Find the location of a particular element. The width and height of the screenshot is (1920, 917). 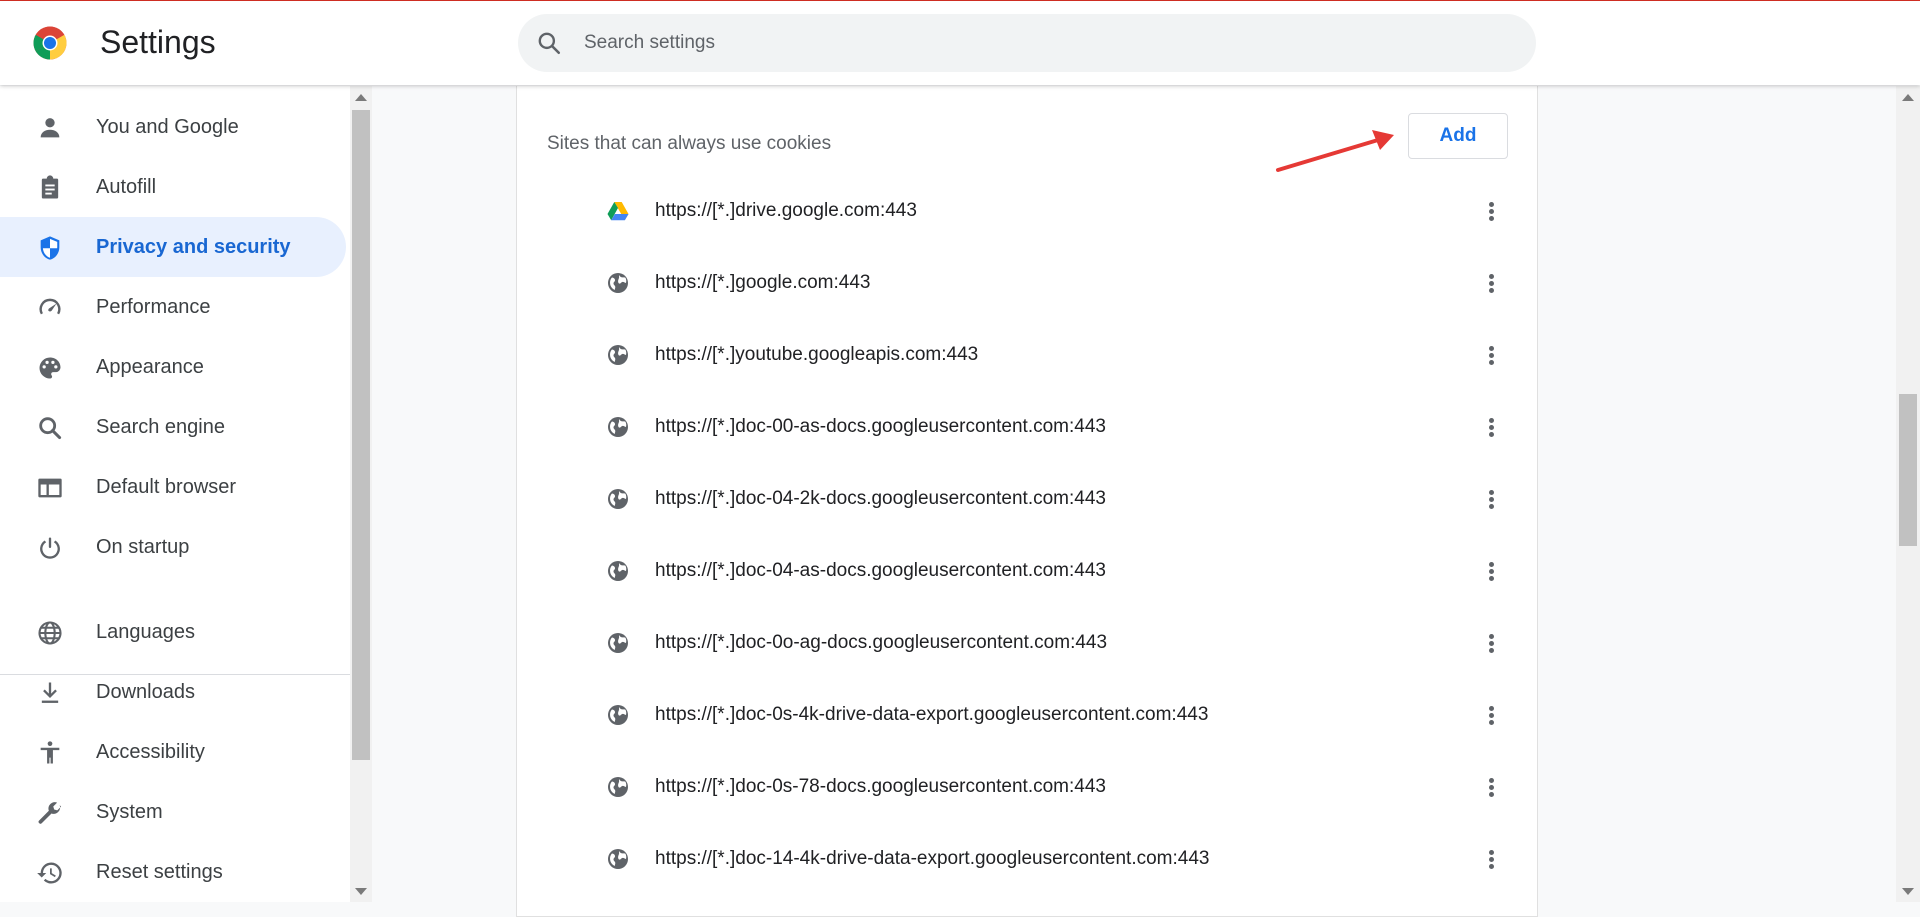

google-drive-icon is located at coordinates (618, 211).